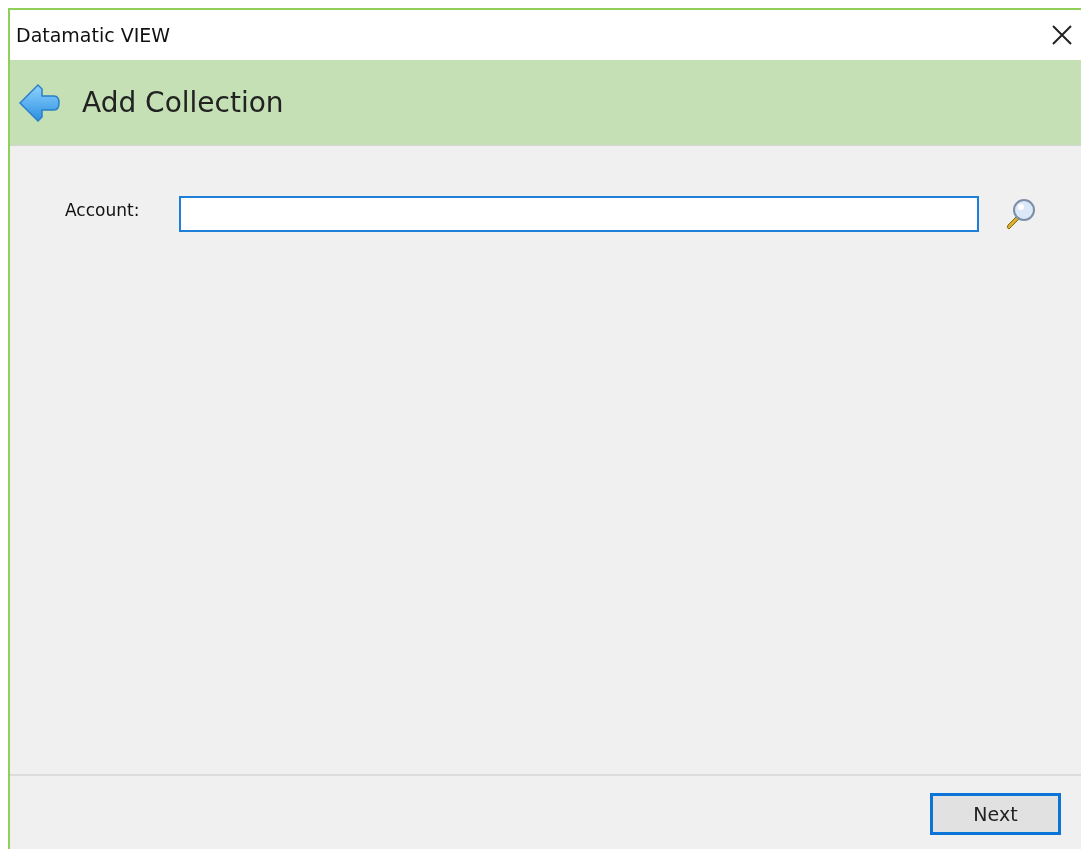  What do you see at coordinates (39, 102) in the screenshot?
I see `back-arrow-icon` at bounding box center [39, 102].